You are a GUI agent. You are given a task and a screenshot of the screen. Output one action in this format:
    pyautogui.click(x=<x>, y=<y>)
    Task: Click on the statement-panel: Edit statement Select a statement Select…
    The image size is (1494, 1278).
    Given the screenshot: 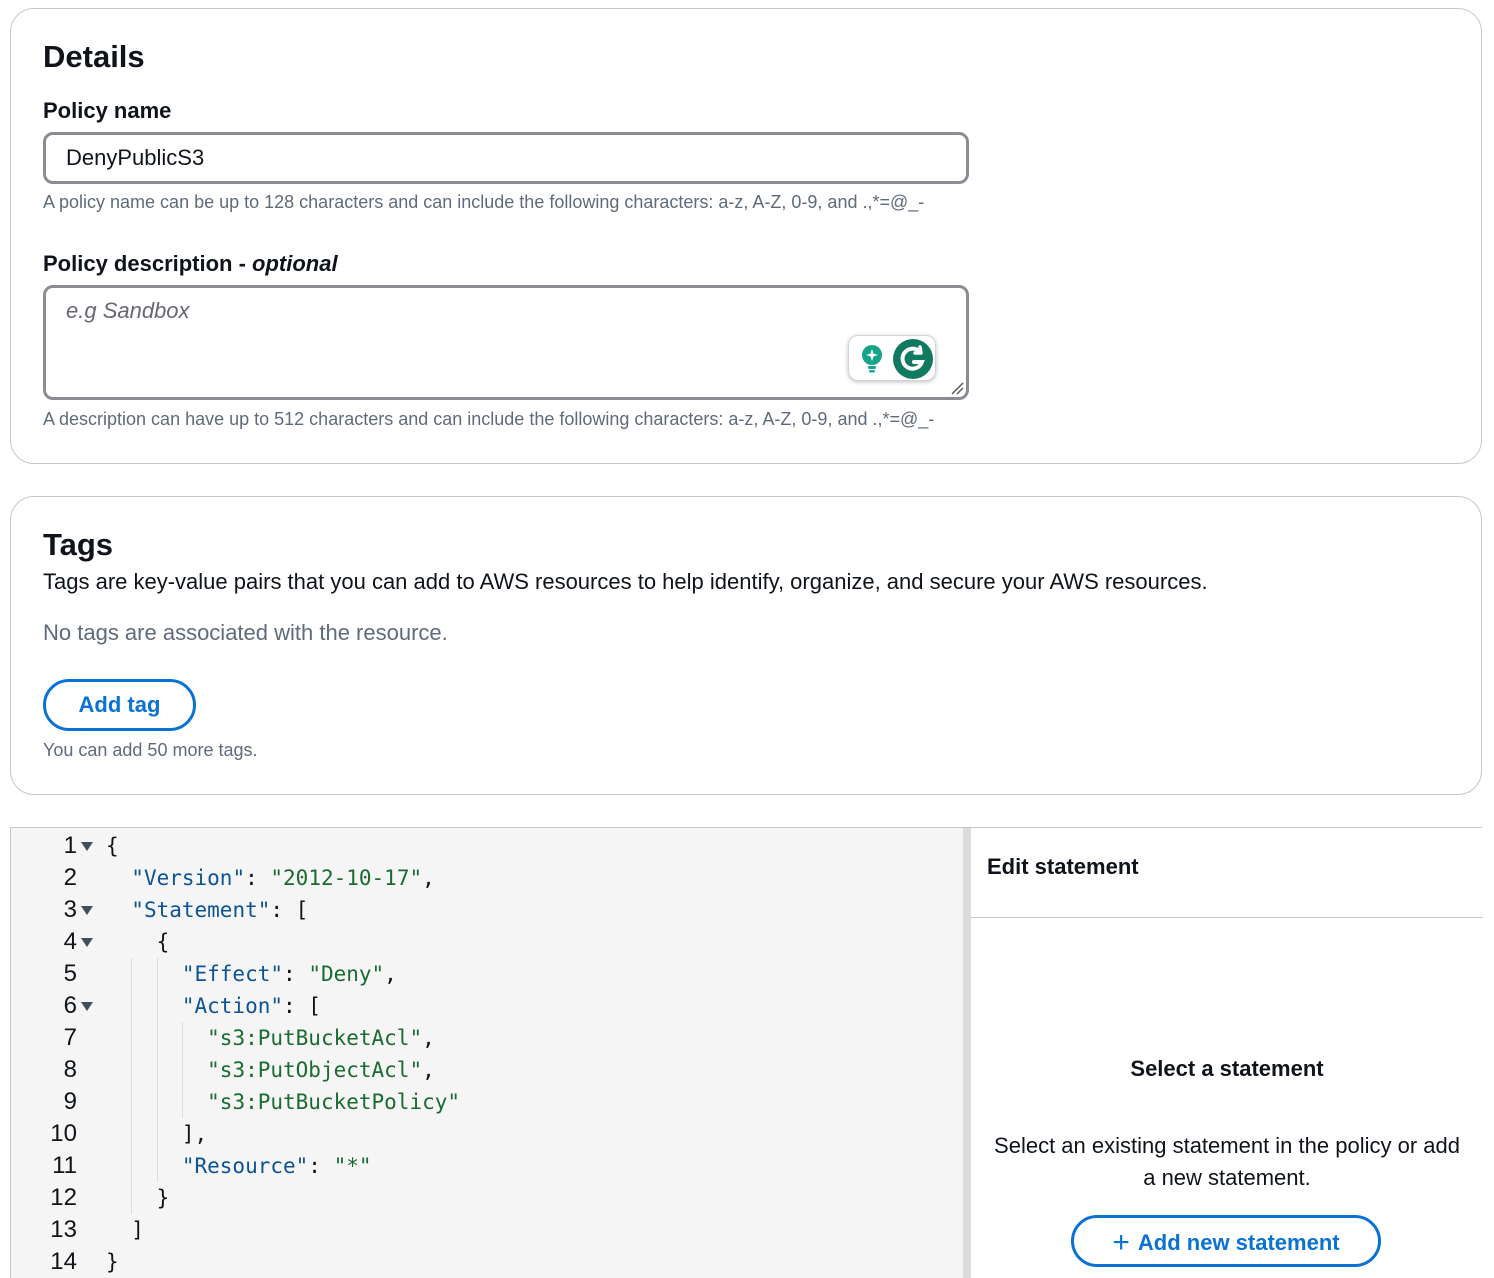 What is the action you would take?
    pyautogui.click(x=1227, y=1053)
    